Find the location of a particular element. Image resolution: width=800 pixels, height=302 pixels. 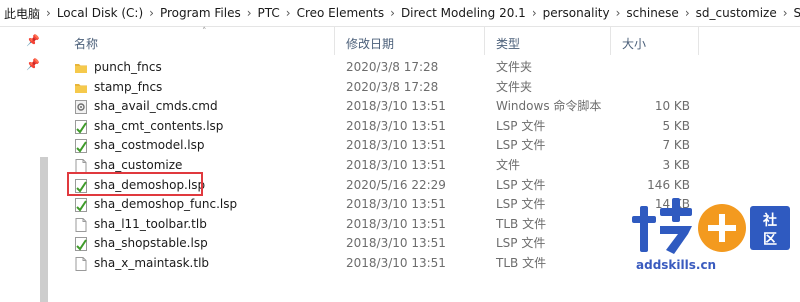

file-modified-date: 2020/5/16 22:29 is located at coordinates (396, 184).